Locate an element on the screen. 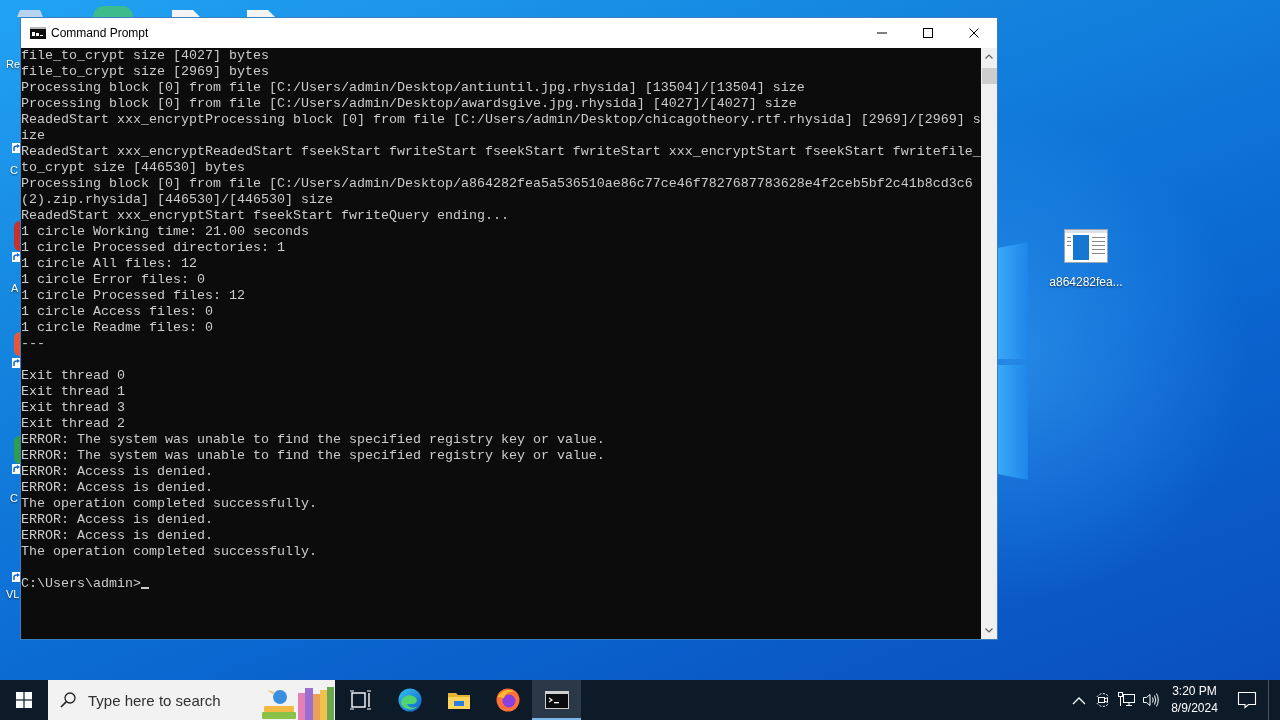 This screenshot has width=1280, height=720. taskbar-button is located at coordinates (556, 700).